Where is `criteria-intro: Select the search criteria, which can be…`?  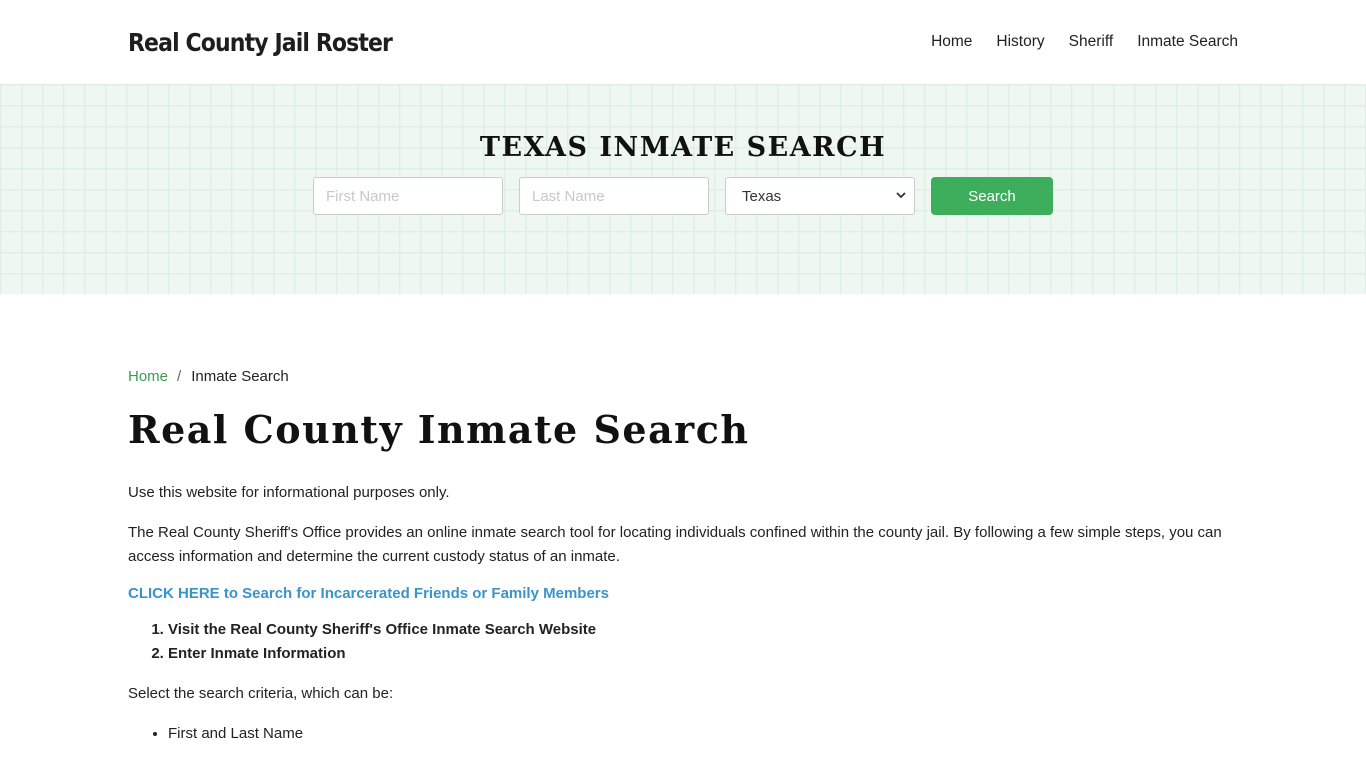
criteria-intro: Select the search criteria, which can be… is located at coordinates (261, 693).